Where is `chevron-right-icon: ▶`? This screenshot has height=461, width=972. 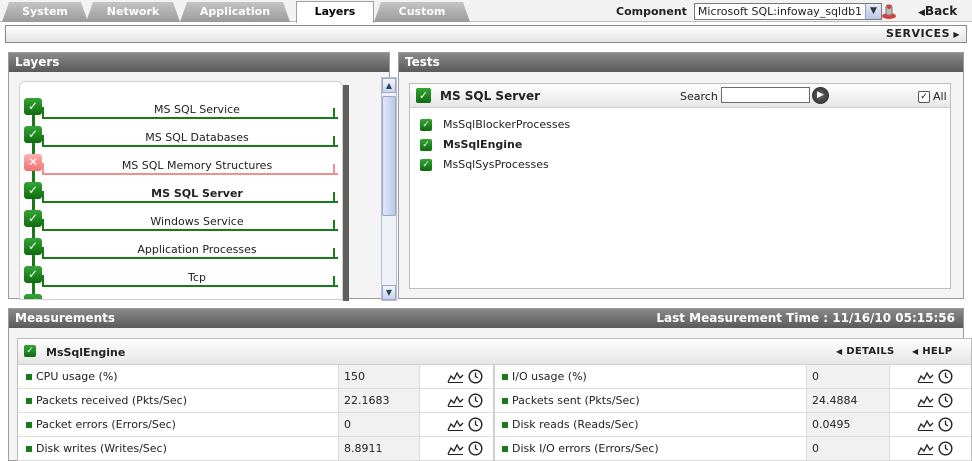 chevron-right-icon: ▶ is located at coordinates (955, 34).